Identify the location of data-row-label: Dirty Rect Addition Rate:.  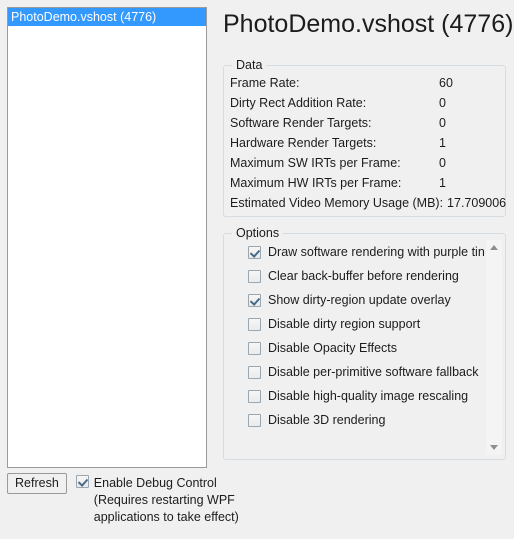
(298, 103).